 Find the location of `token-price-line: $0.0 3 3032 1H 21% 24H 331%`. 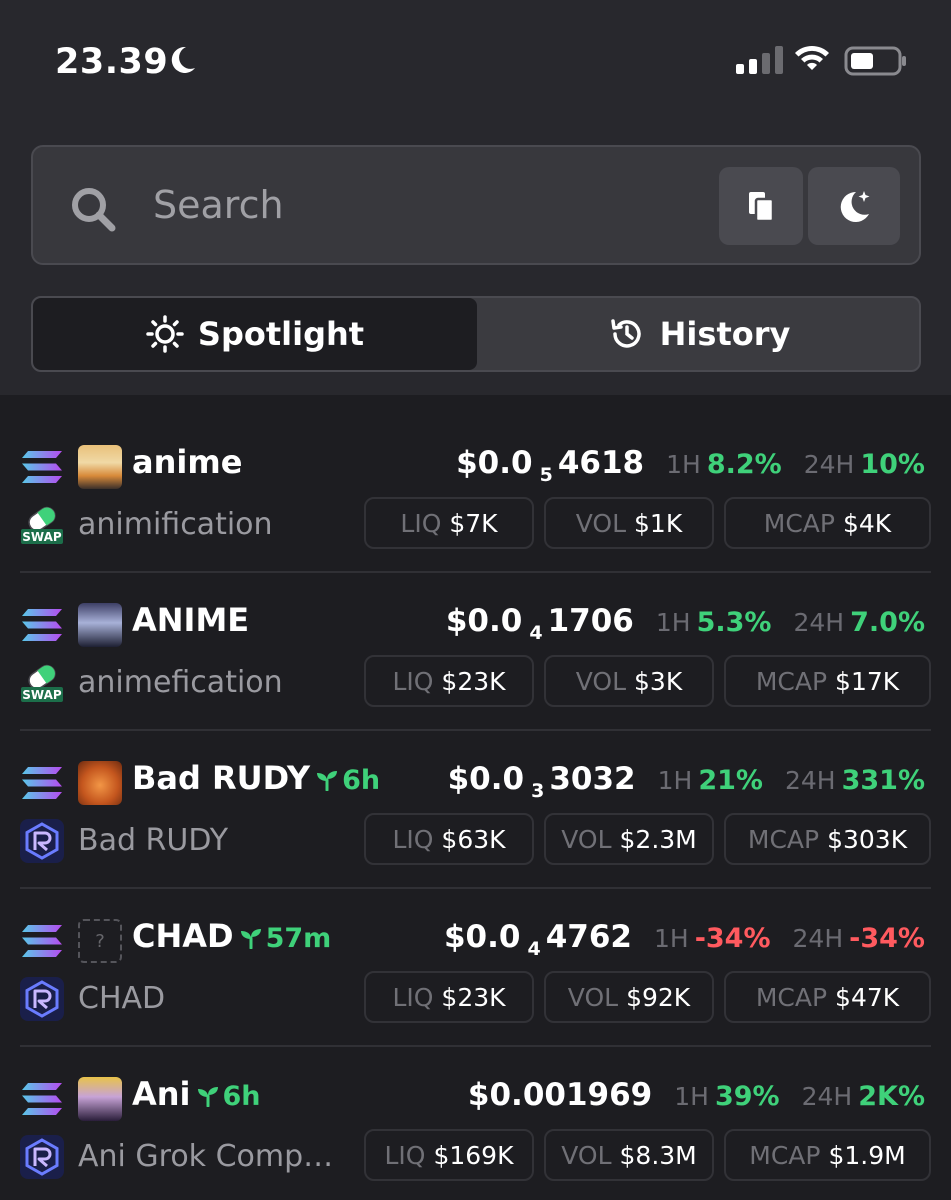

token-price-line: $0.0 3 3032 1H 21% 24H 331% is located at coordinates (686, 781).